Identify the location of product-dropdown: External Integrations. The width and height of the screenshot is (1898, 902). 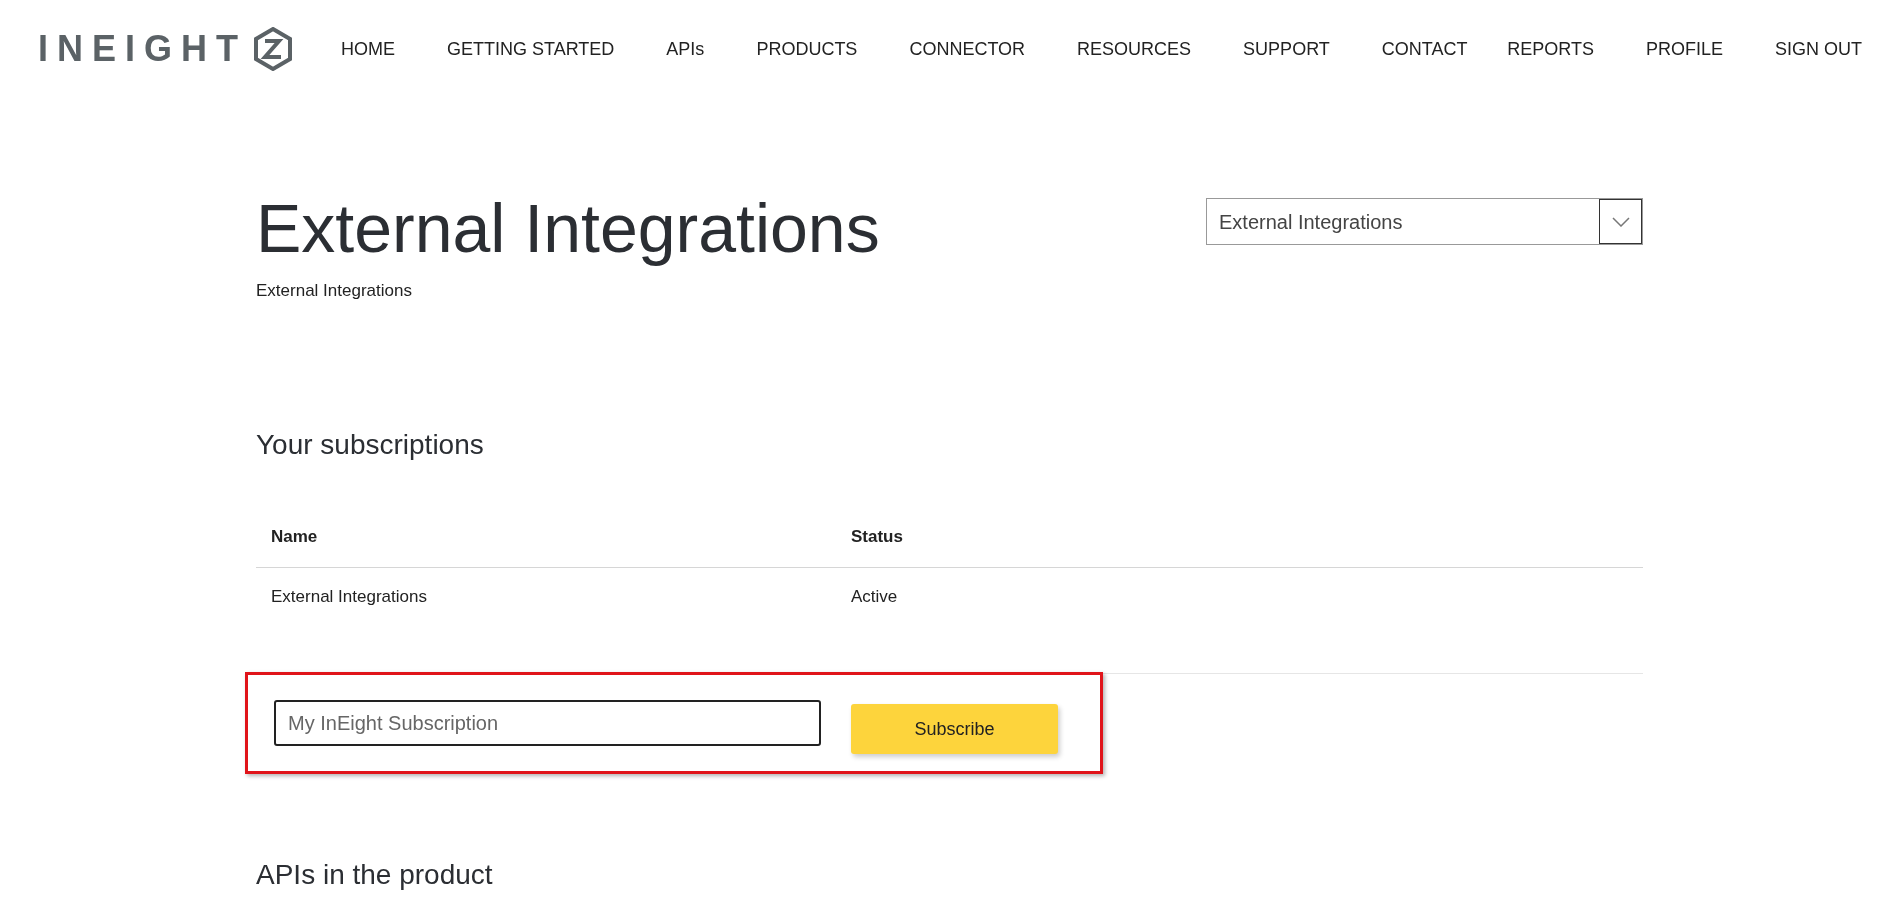
(1424, 221).